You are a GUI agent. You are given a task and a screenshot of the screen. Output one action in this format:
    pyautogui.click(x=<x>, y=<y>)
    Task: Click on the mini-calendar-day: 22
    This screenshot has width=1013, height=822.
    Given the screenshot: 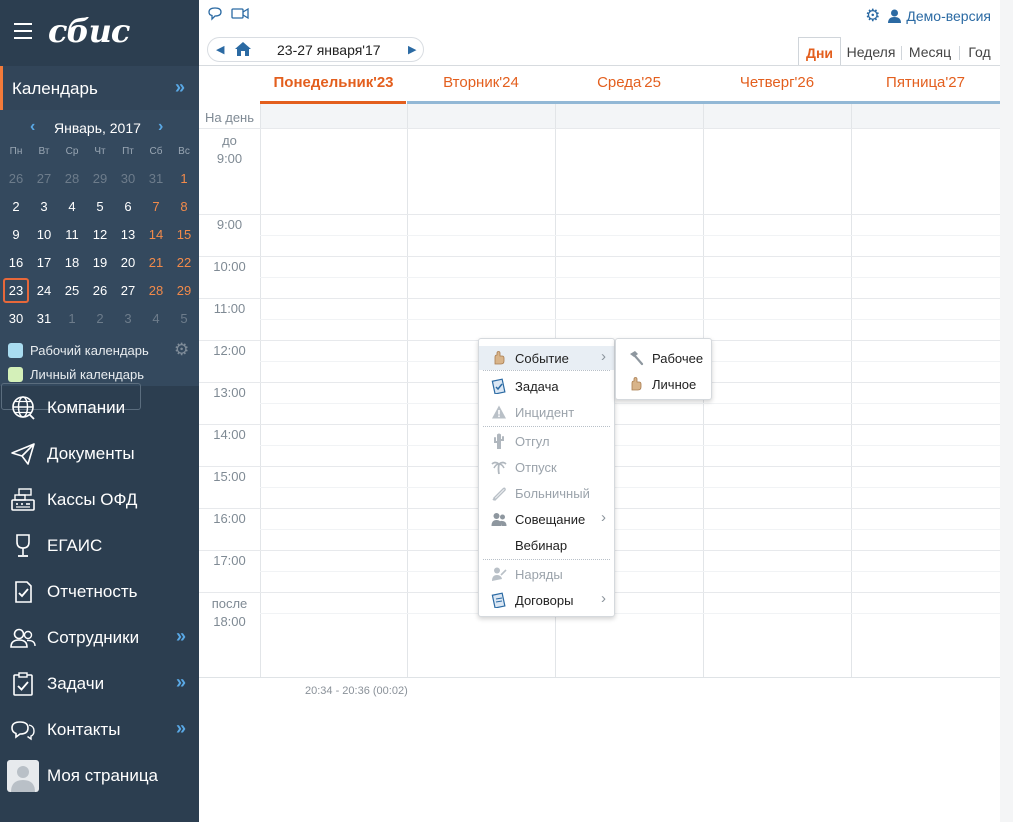 What is the action you would take?
    pyautogui.click(x=184, y=262)
    